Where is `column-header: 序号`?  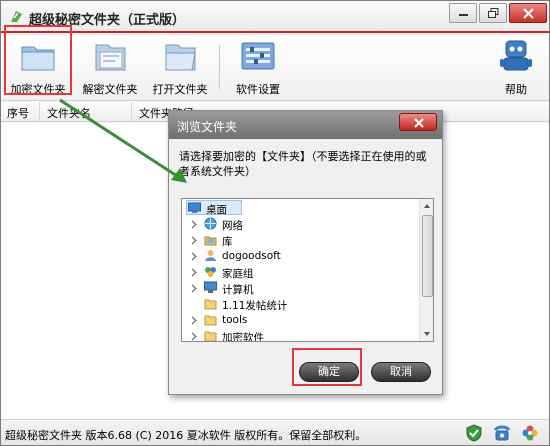
column-header: 序号 is located at coordinates (18, 113).